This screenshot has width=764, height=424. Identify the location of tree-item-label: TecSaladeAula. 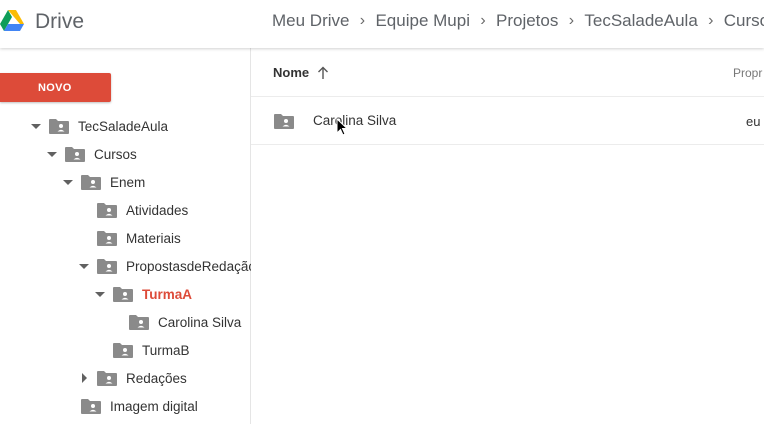
(123, 126).